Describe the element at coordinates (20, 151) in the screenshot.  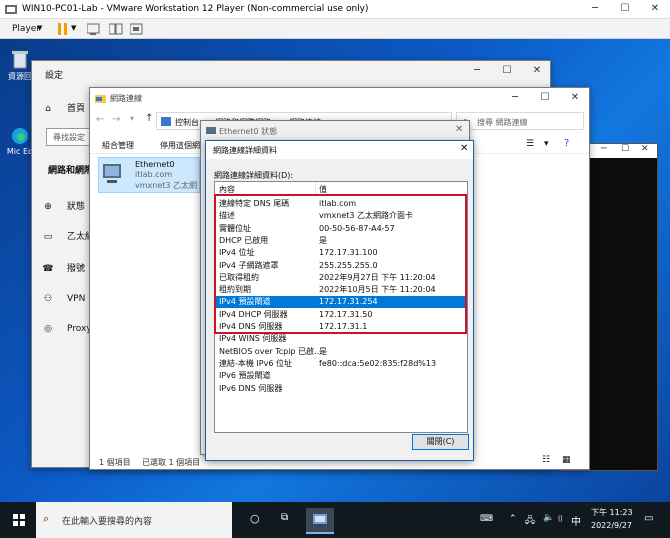
I see `edge-label: Mic Ed` at that location.